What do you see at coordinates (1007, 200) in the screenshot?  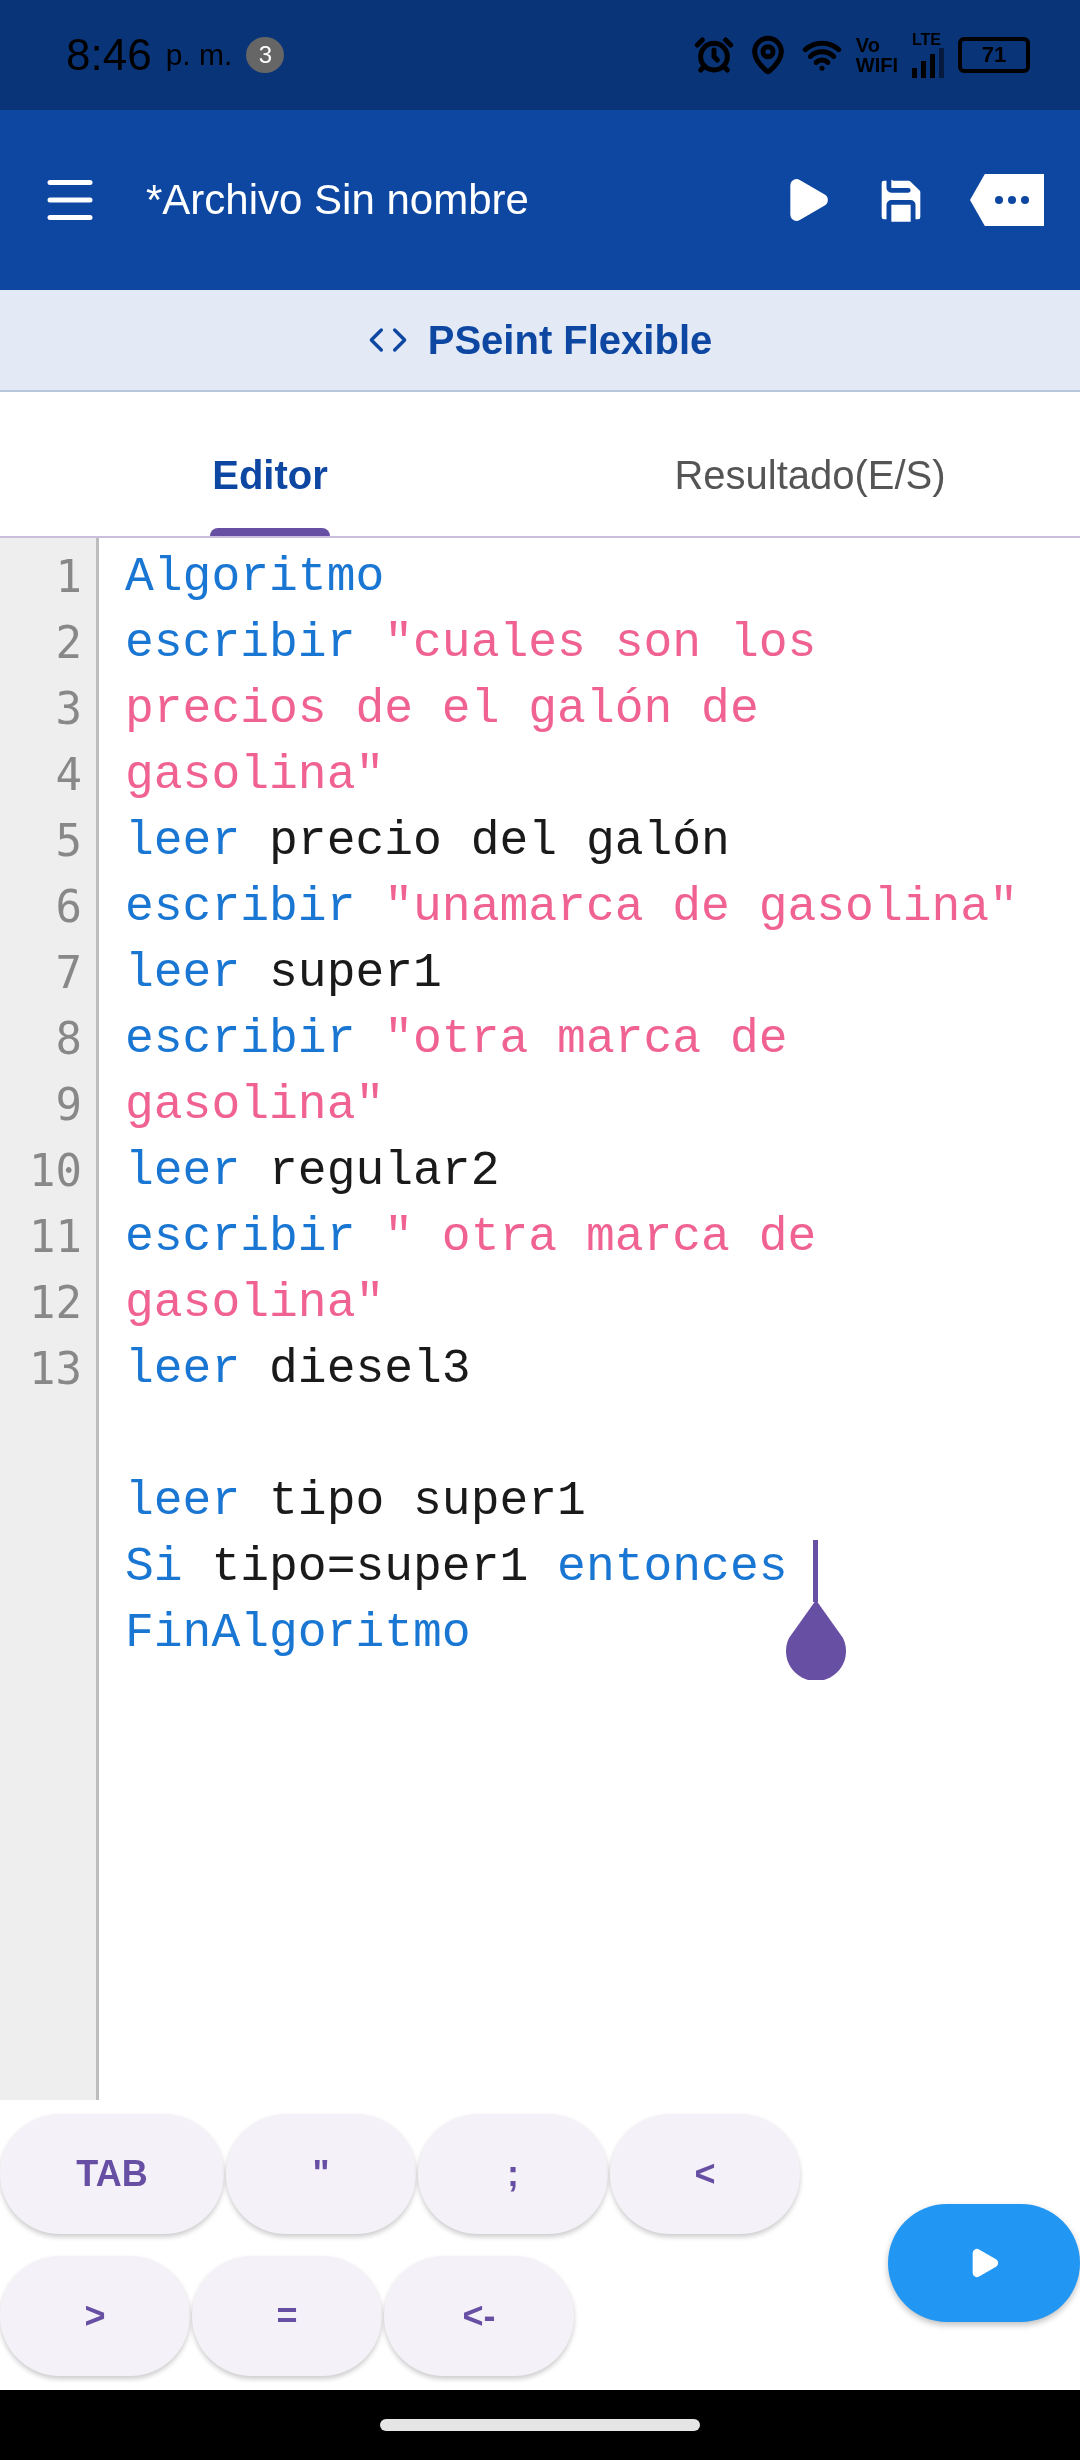 I see `more-icon` at bounding box center [1007, 200].